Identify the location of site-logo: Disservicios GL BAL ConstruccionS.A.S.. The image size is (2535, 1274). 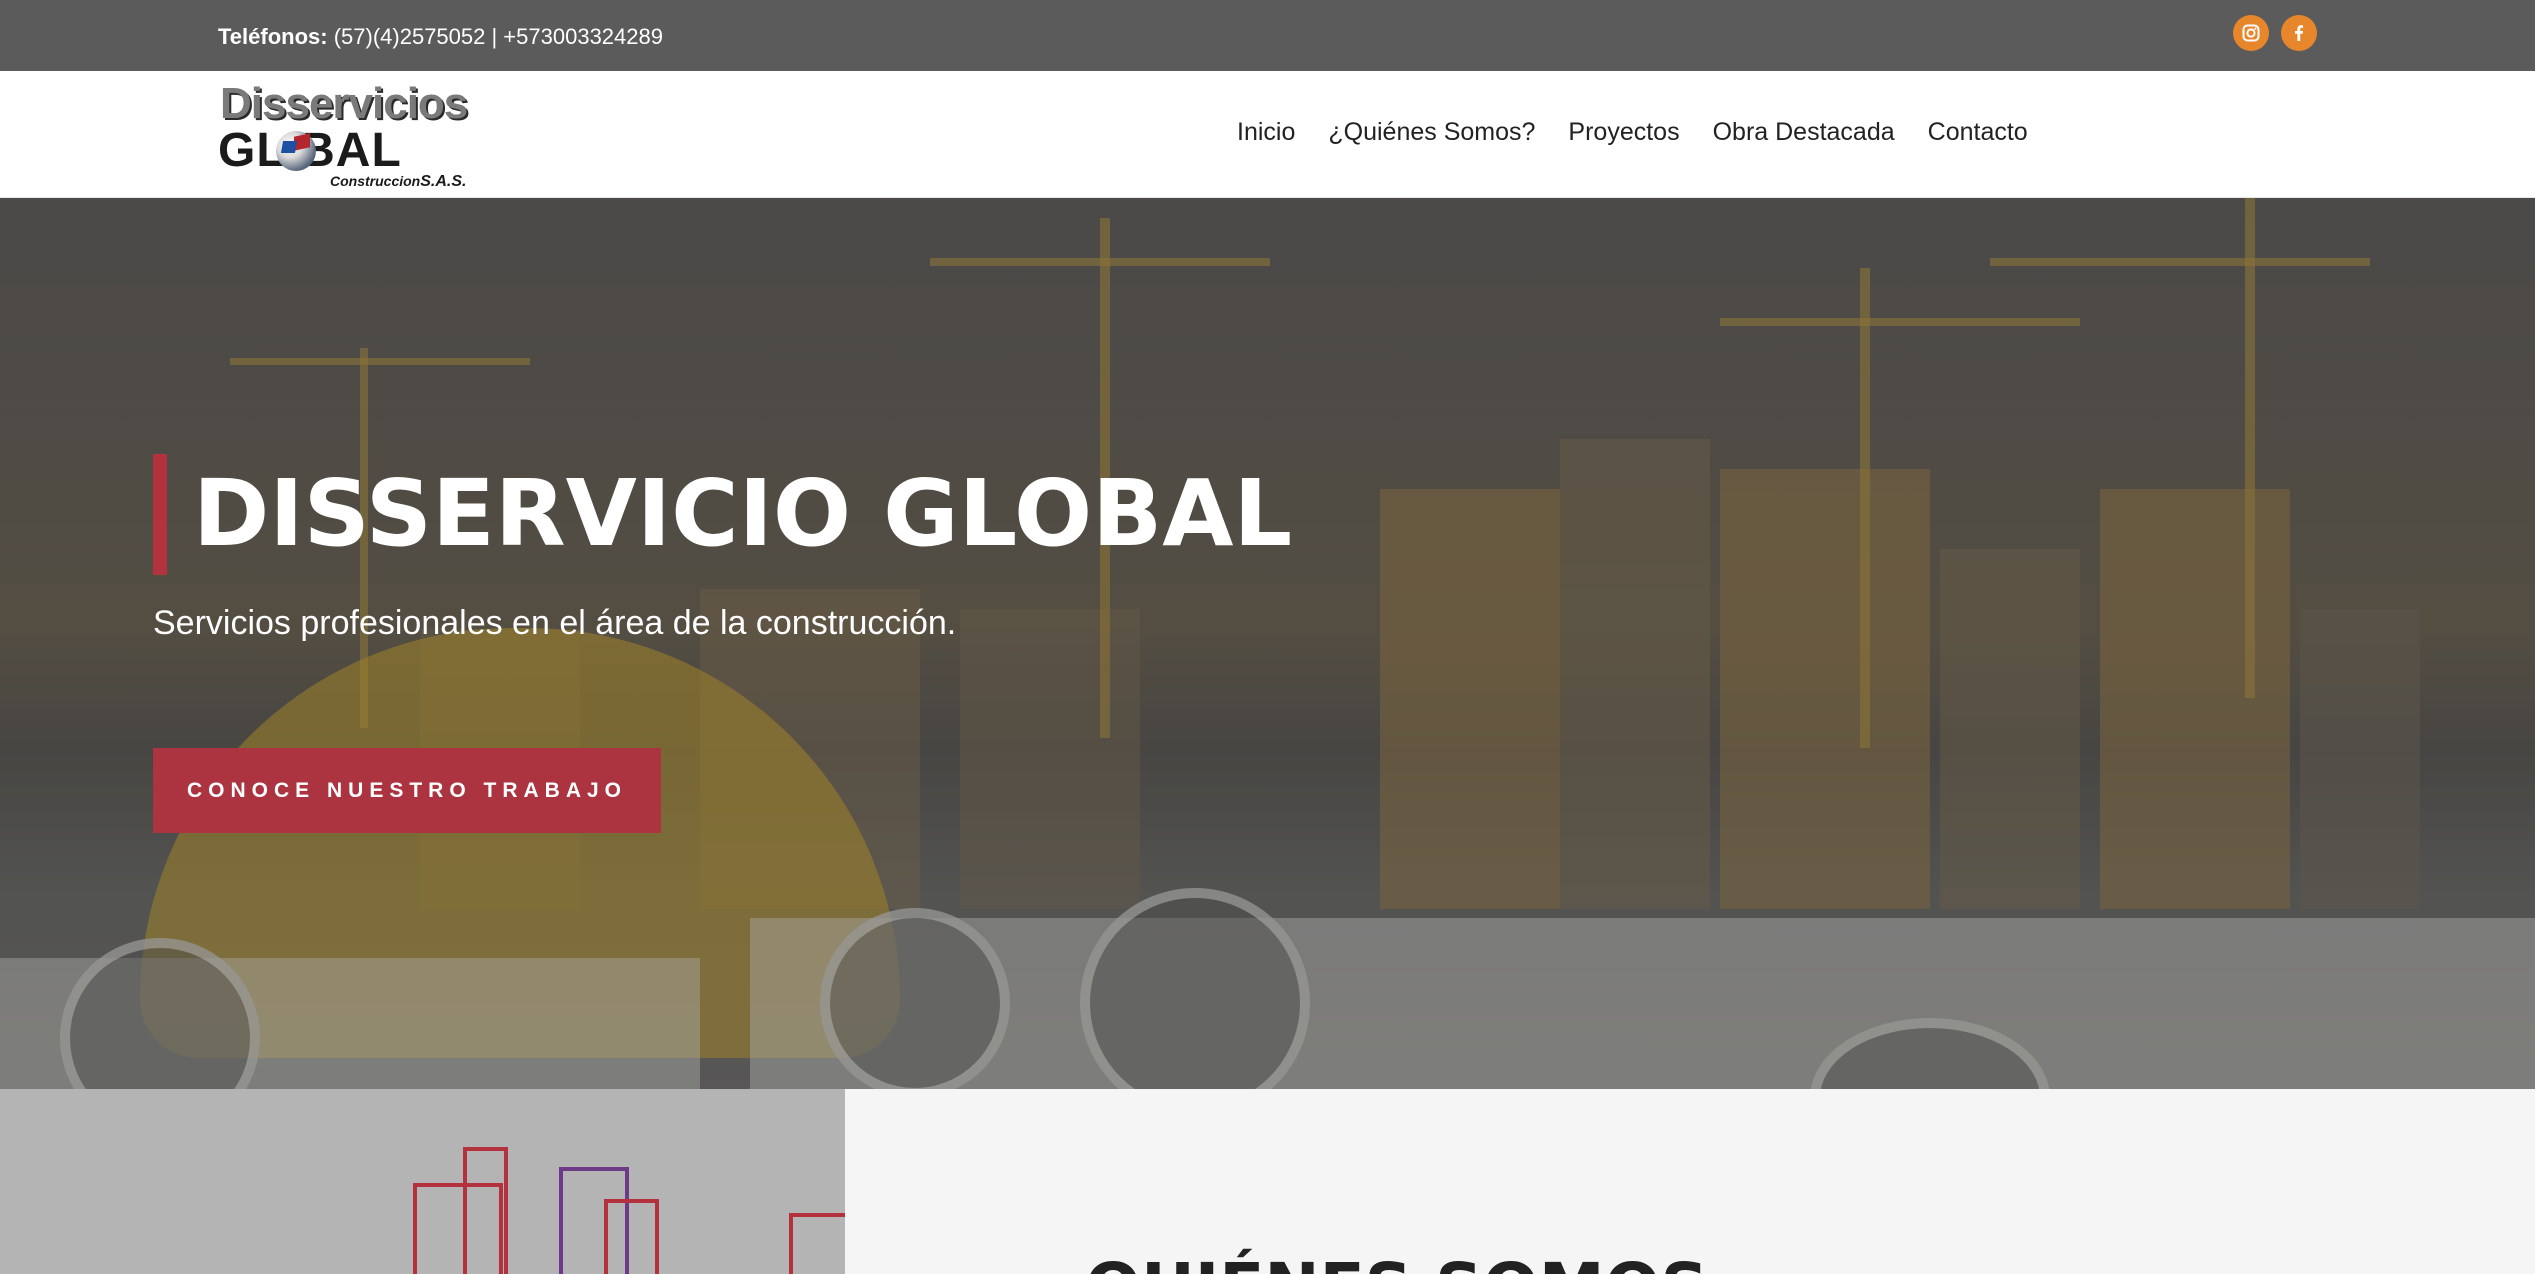
(345, 134).